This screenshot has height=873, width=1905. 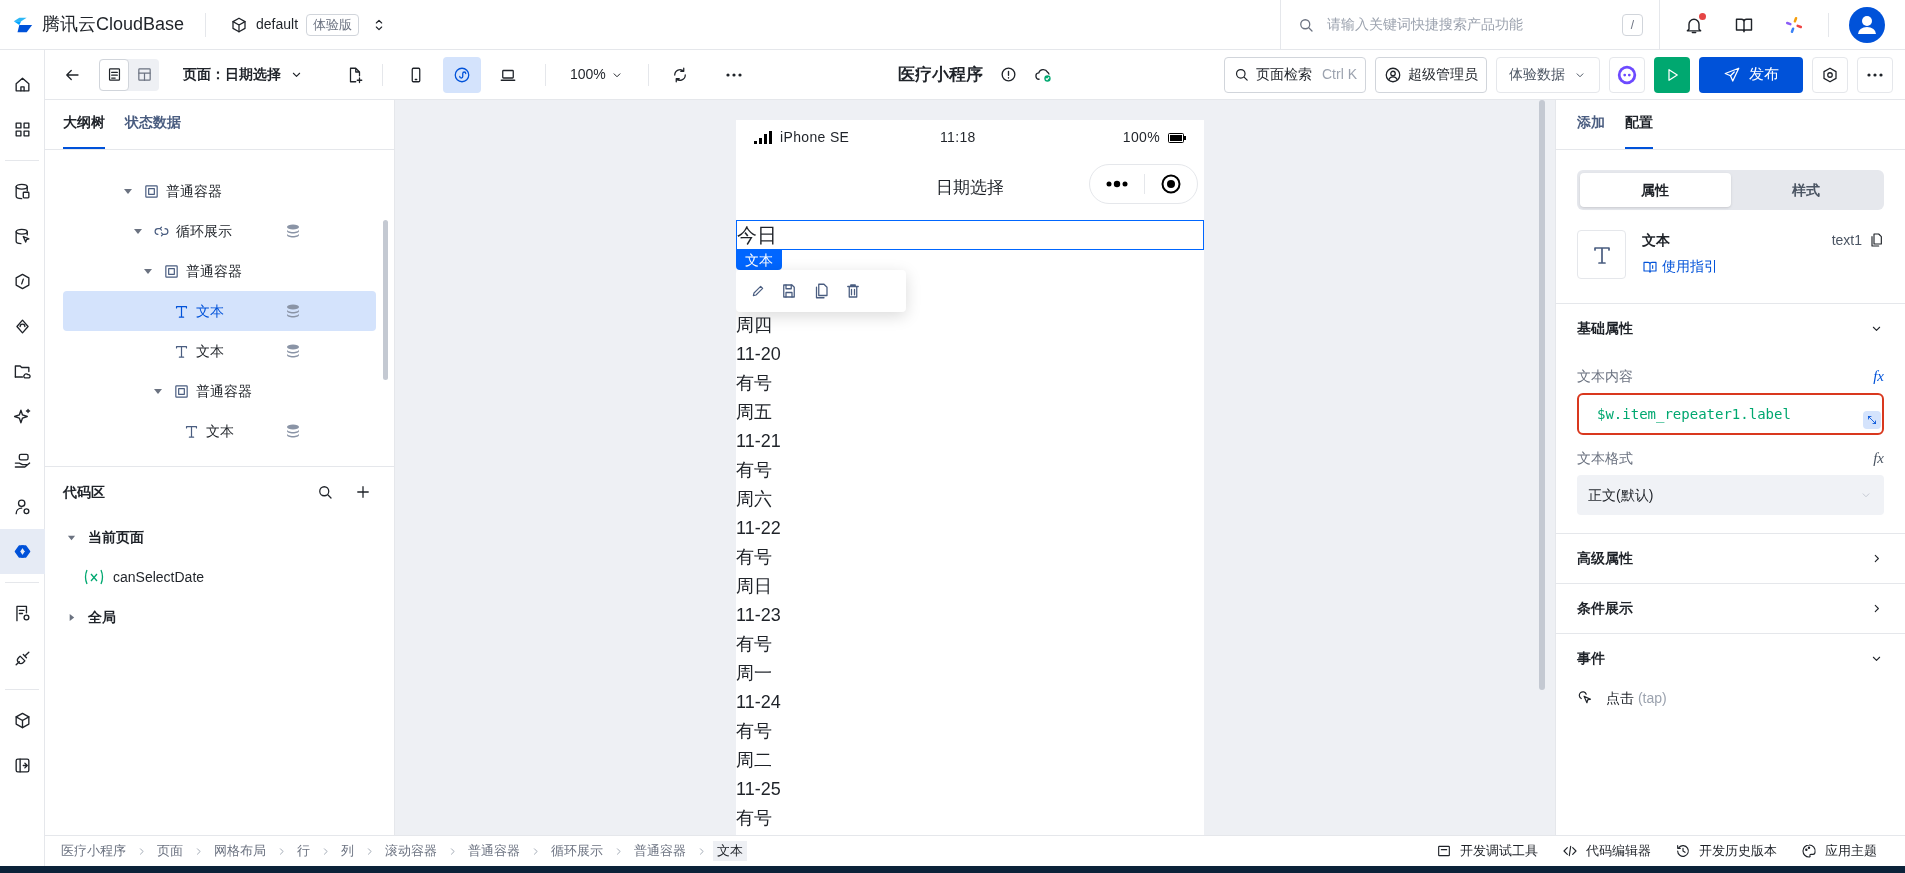 I want to click on page-select: 页面：日期选择, so click(x=243, y=74).